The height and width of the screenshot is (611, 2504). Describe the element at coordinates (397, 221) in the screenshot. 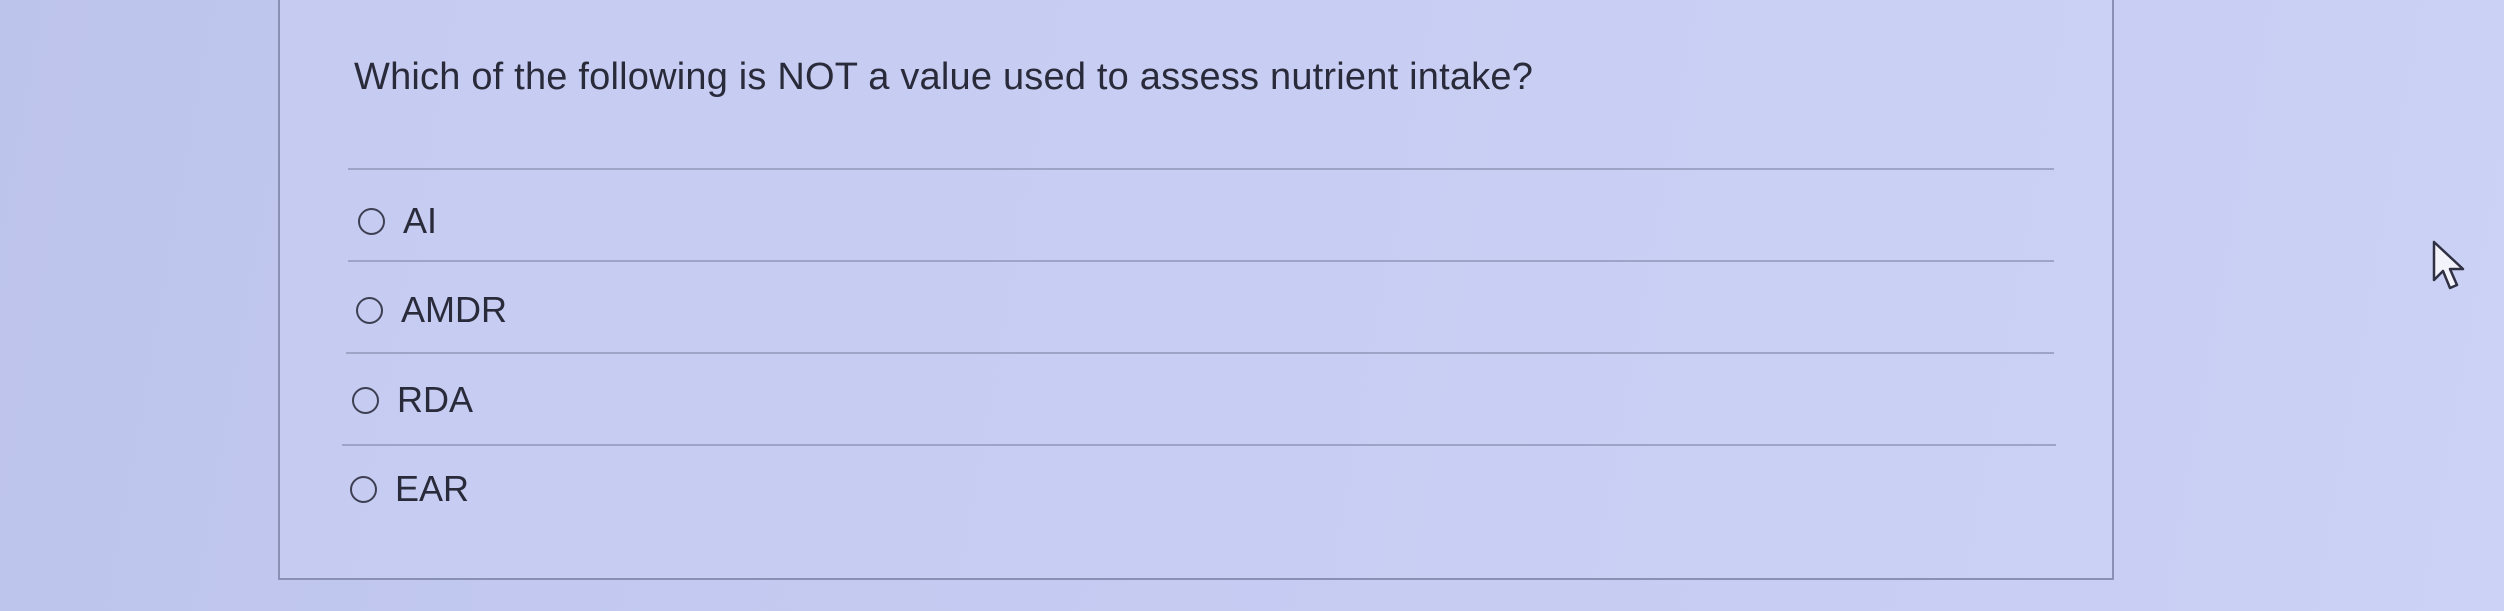

I see `option-ai: AI` at that location.